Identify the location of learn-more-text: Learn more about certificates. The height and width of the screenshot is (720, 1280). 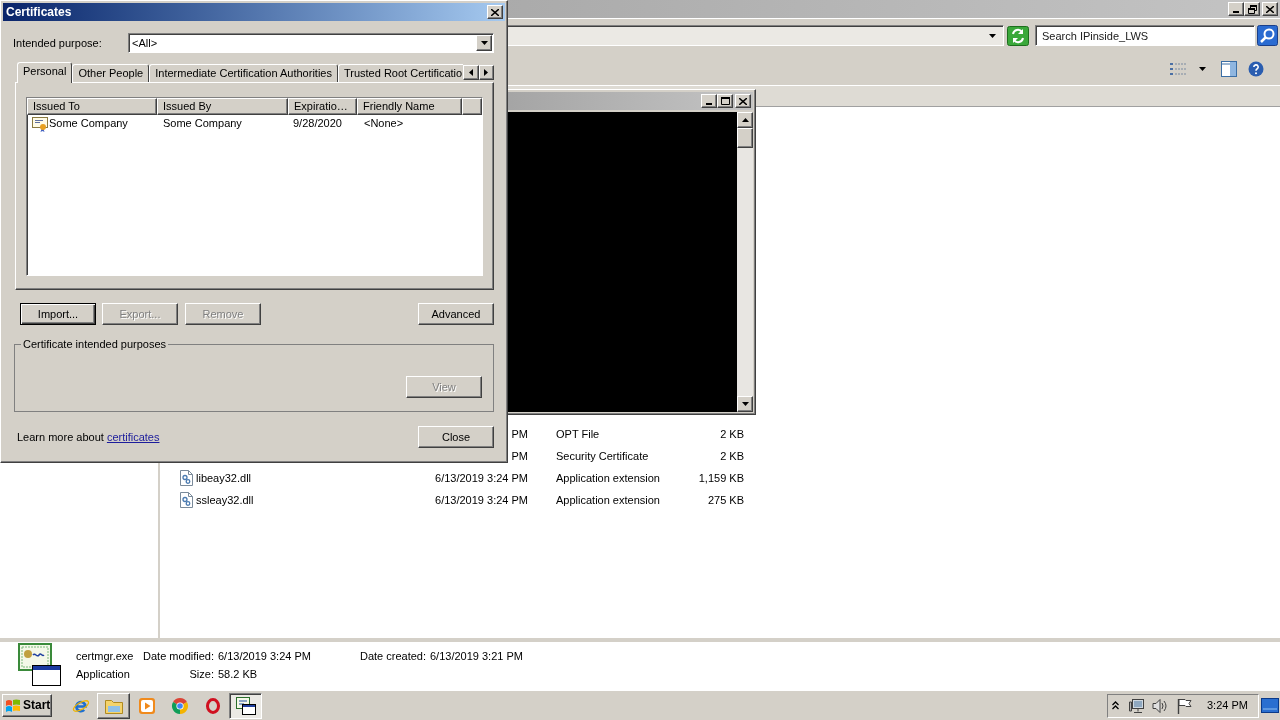
(88, 437).